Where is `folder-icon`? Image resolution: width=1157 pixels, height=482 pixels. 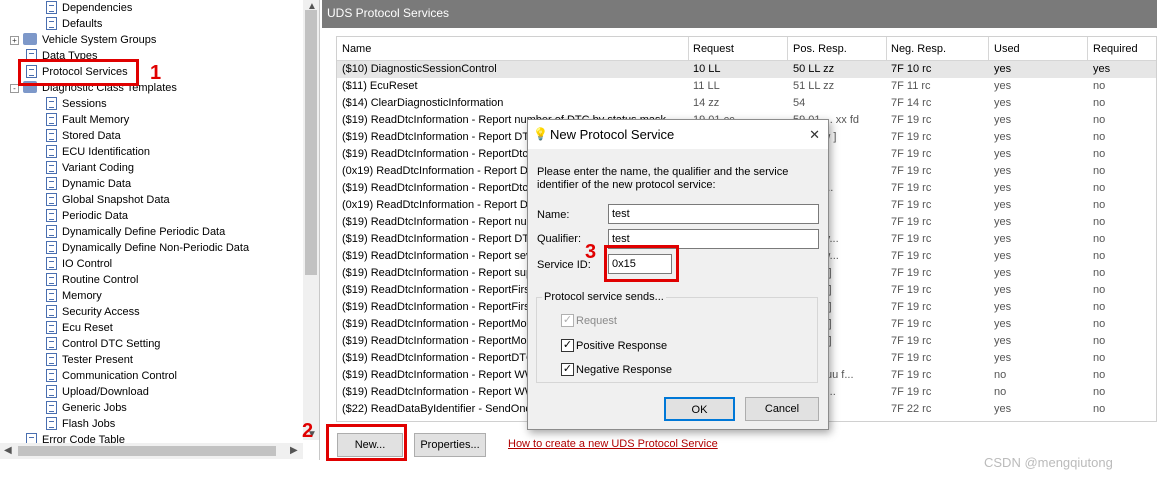
folder-icon is located at coordinates (30, 39).